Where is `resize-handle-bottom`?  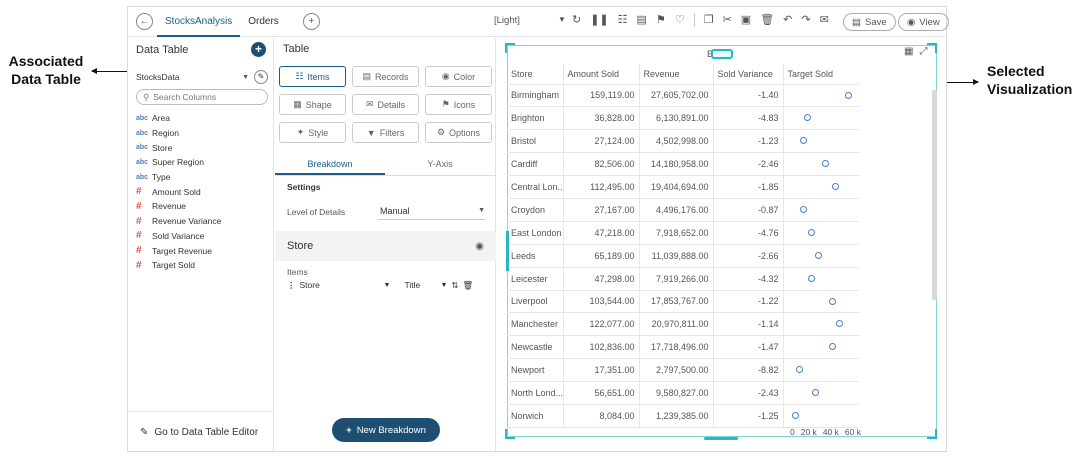
resize-handle-bottom is located at coordinates (721, 438).